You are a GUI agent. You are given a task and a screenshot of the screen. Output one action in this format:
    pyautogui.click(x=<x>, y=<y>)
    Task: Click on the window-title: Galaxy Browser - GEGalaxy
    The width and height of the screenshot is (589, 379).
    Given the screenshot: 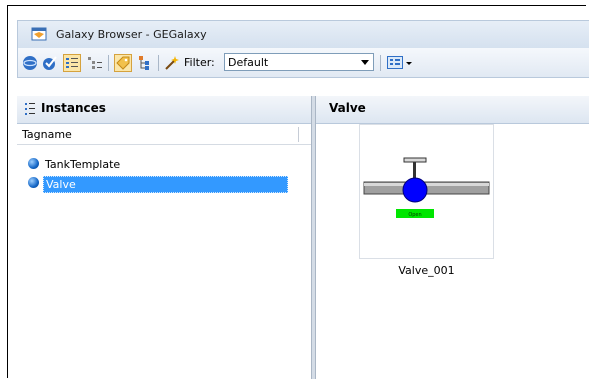 What is the action you would take?
    pyautogui.click(x=131, y=34)
    